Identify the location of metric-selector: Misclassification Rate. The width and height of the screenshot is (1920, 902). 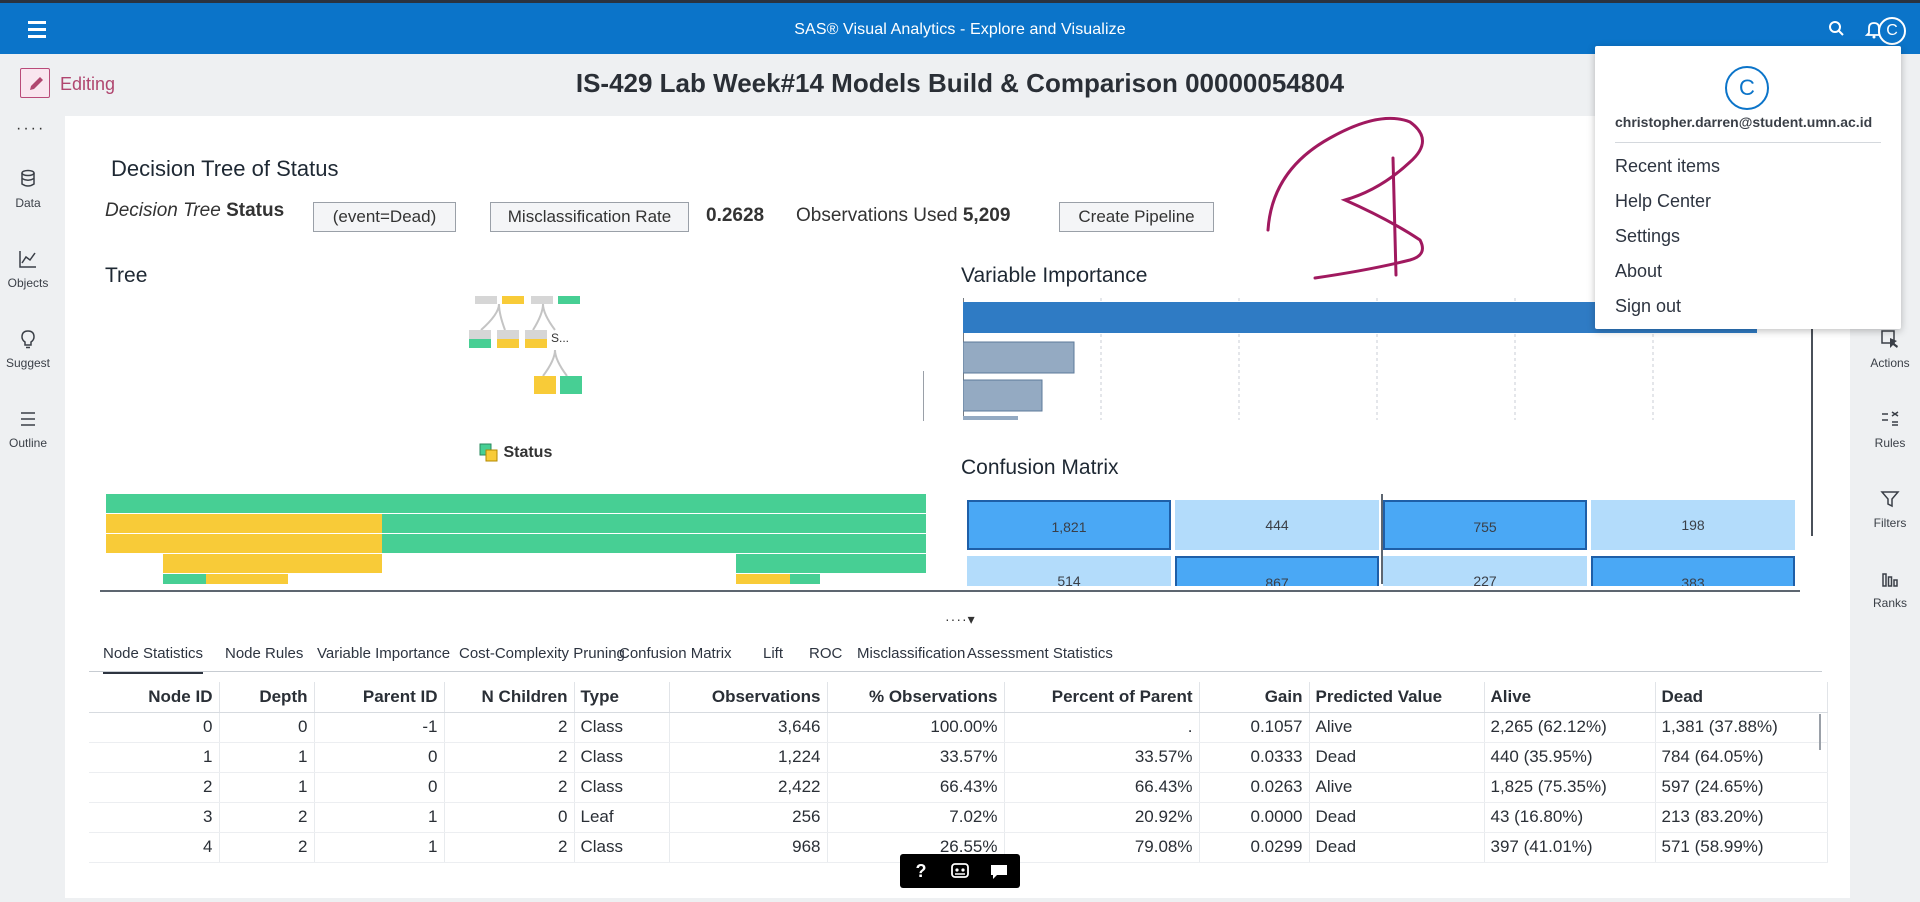
(589, 217).